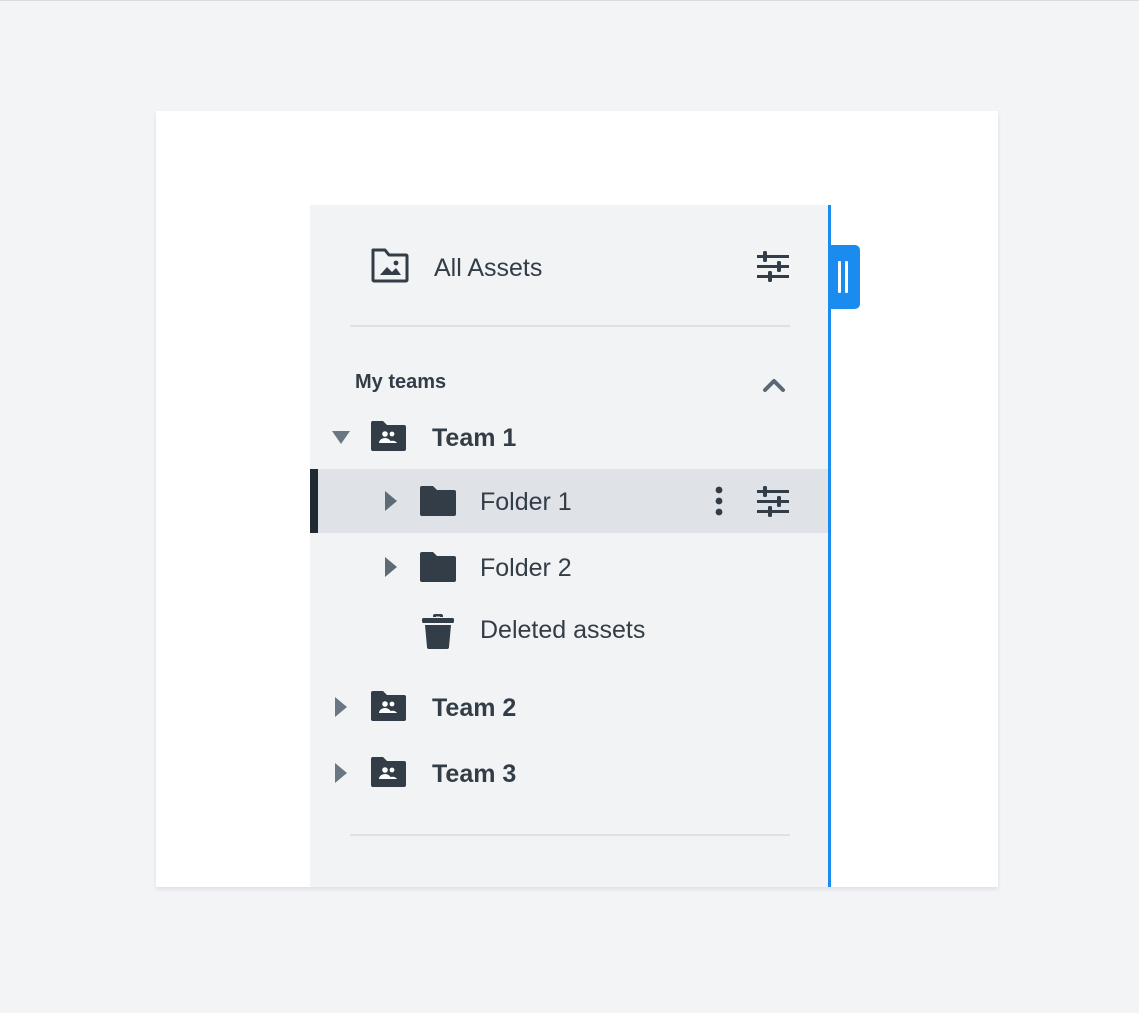 This screenshot has height=1013, width=1139. Describe the element at coordinates (774, 384) in the screenshot. I see `chevron-up-icon` at that location.